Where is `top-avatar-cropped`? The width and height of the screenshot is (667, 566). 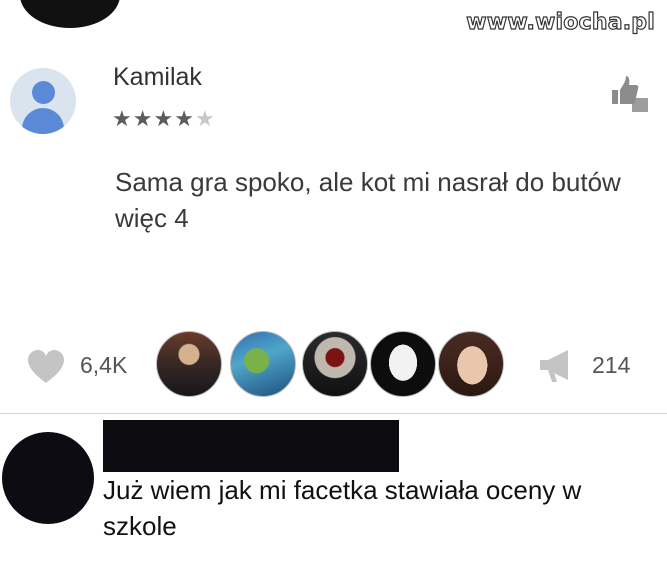
top-avatar-cropped is located at coordinates (70, 14).